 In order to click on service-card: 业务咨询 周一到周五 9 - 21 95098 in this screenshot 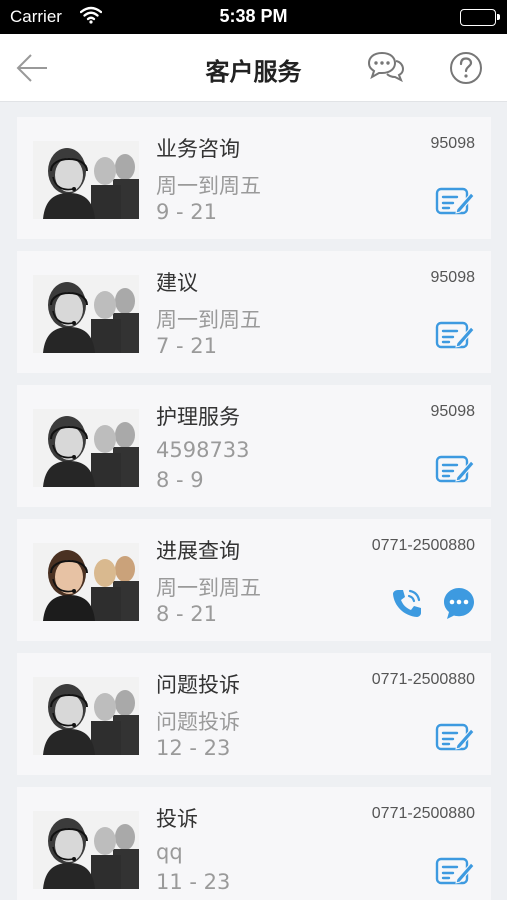, I will do `click(254, 178)`.